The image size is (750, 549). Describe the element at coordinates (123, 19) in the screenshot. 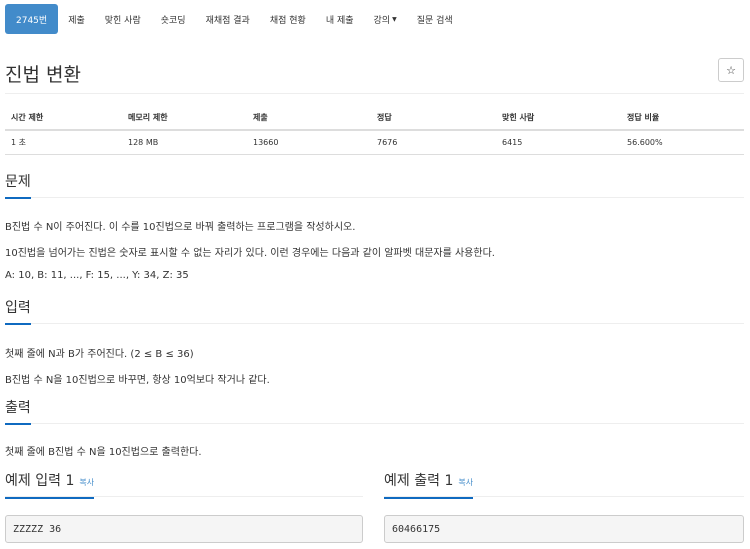

I see `tab-solved-users: 맞힌 사람` at that location.